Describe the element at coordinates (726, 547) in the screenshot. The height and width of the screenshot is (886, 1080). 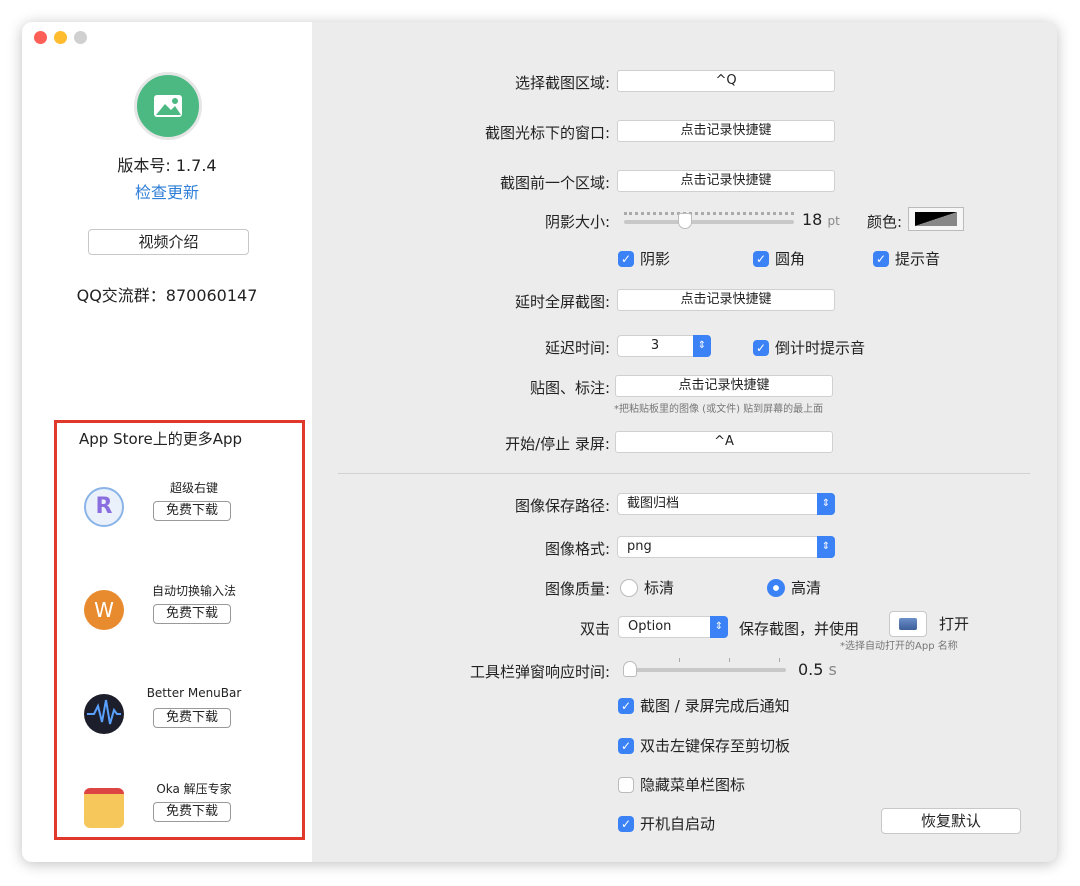
I see `format-select: png ⇕` at that location.